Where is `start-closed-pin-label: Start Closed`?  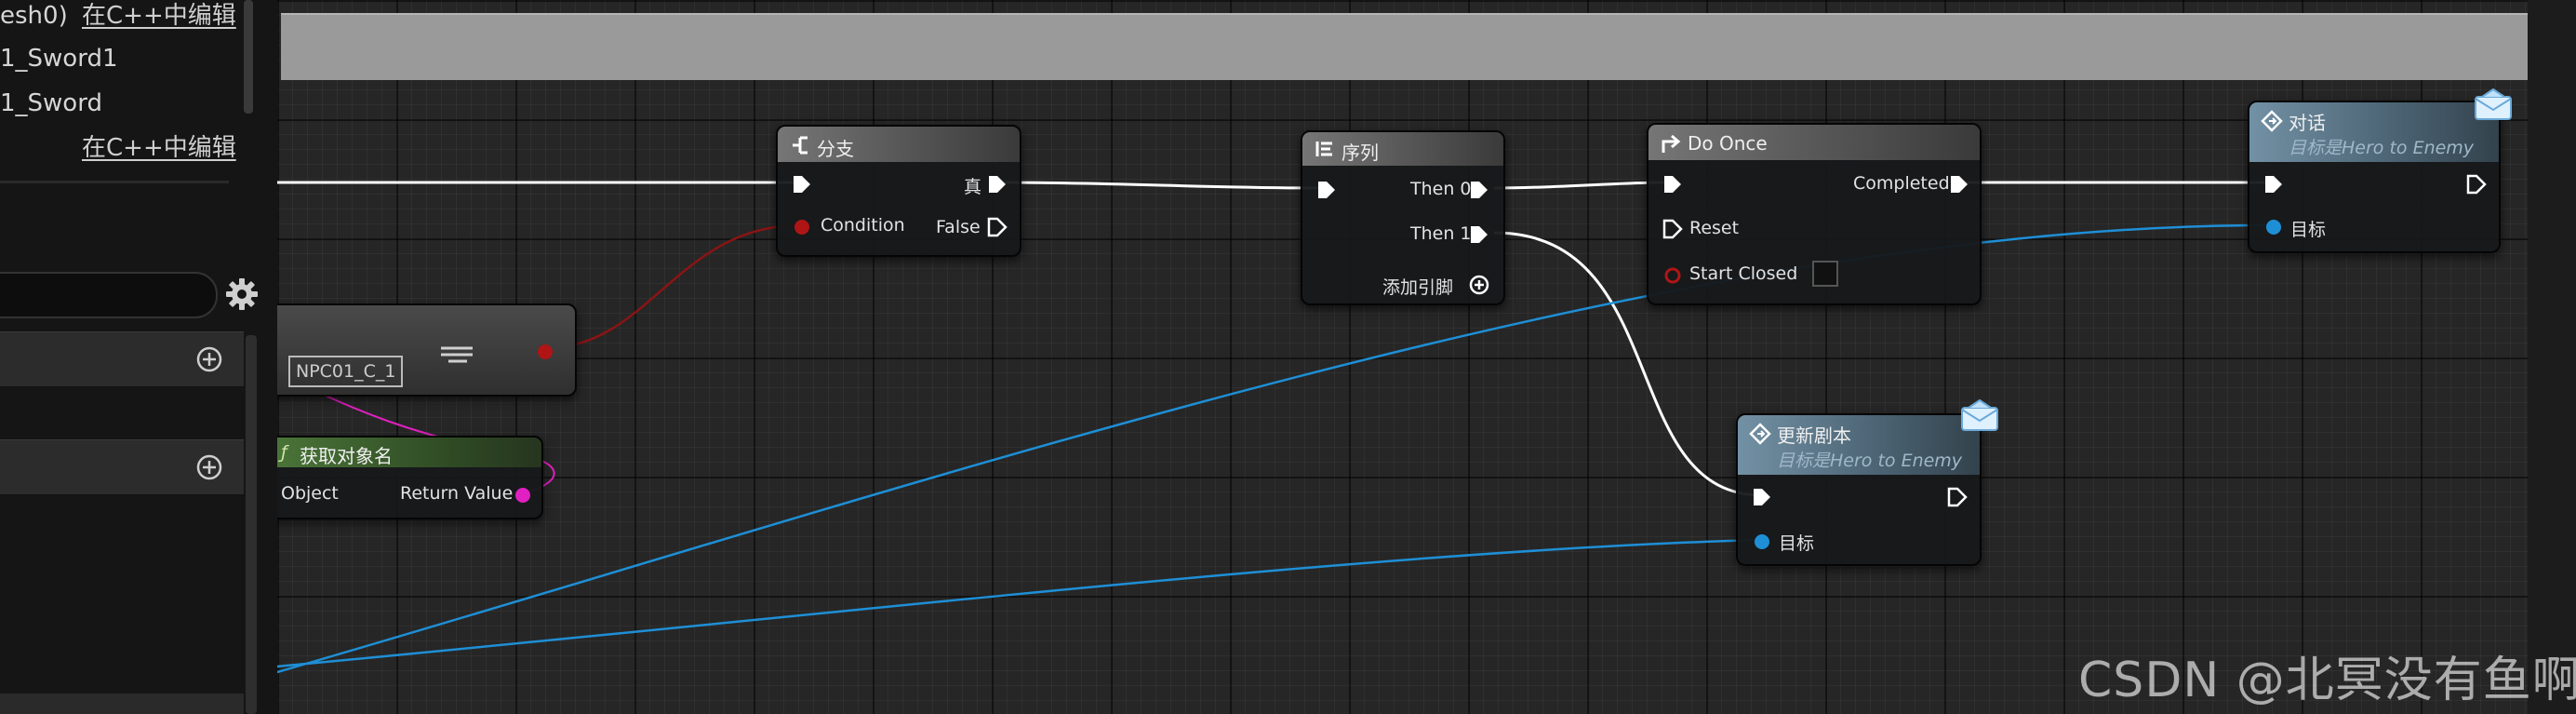
start-closed-pin-label: Start Closed is located at coordinates (1743, 273).